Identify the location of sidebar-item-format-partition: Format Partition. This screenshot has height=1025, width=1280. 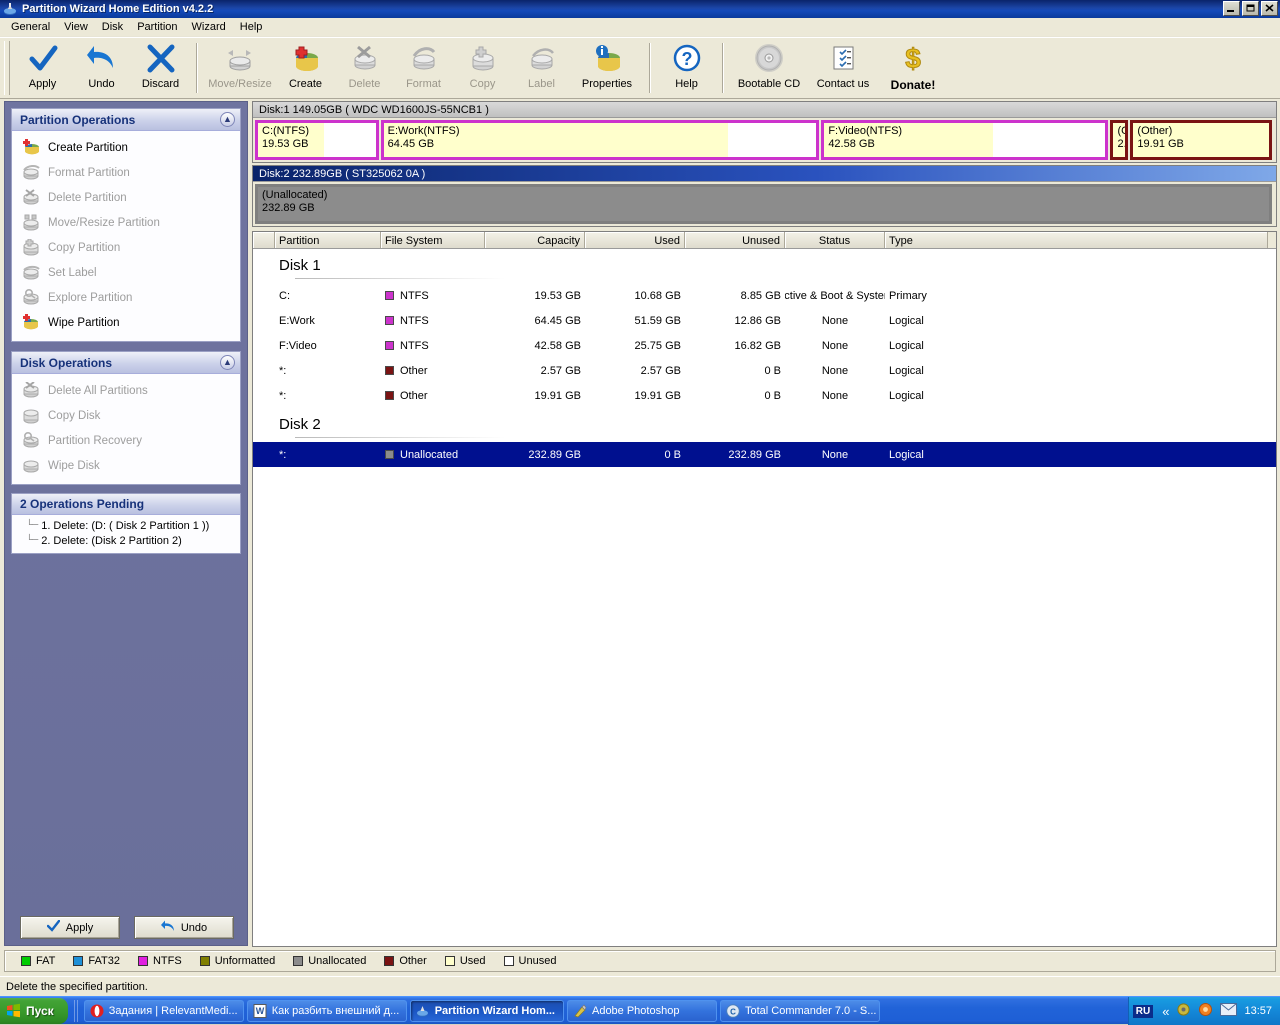
(126, 172).